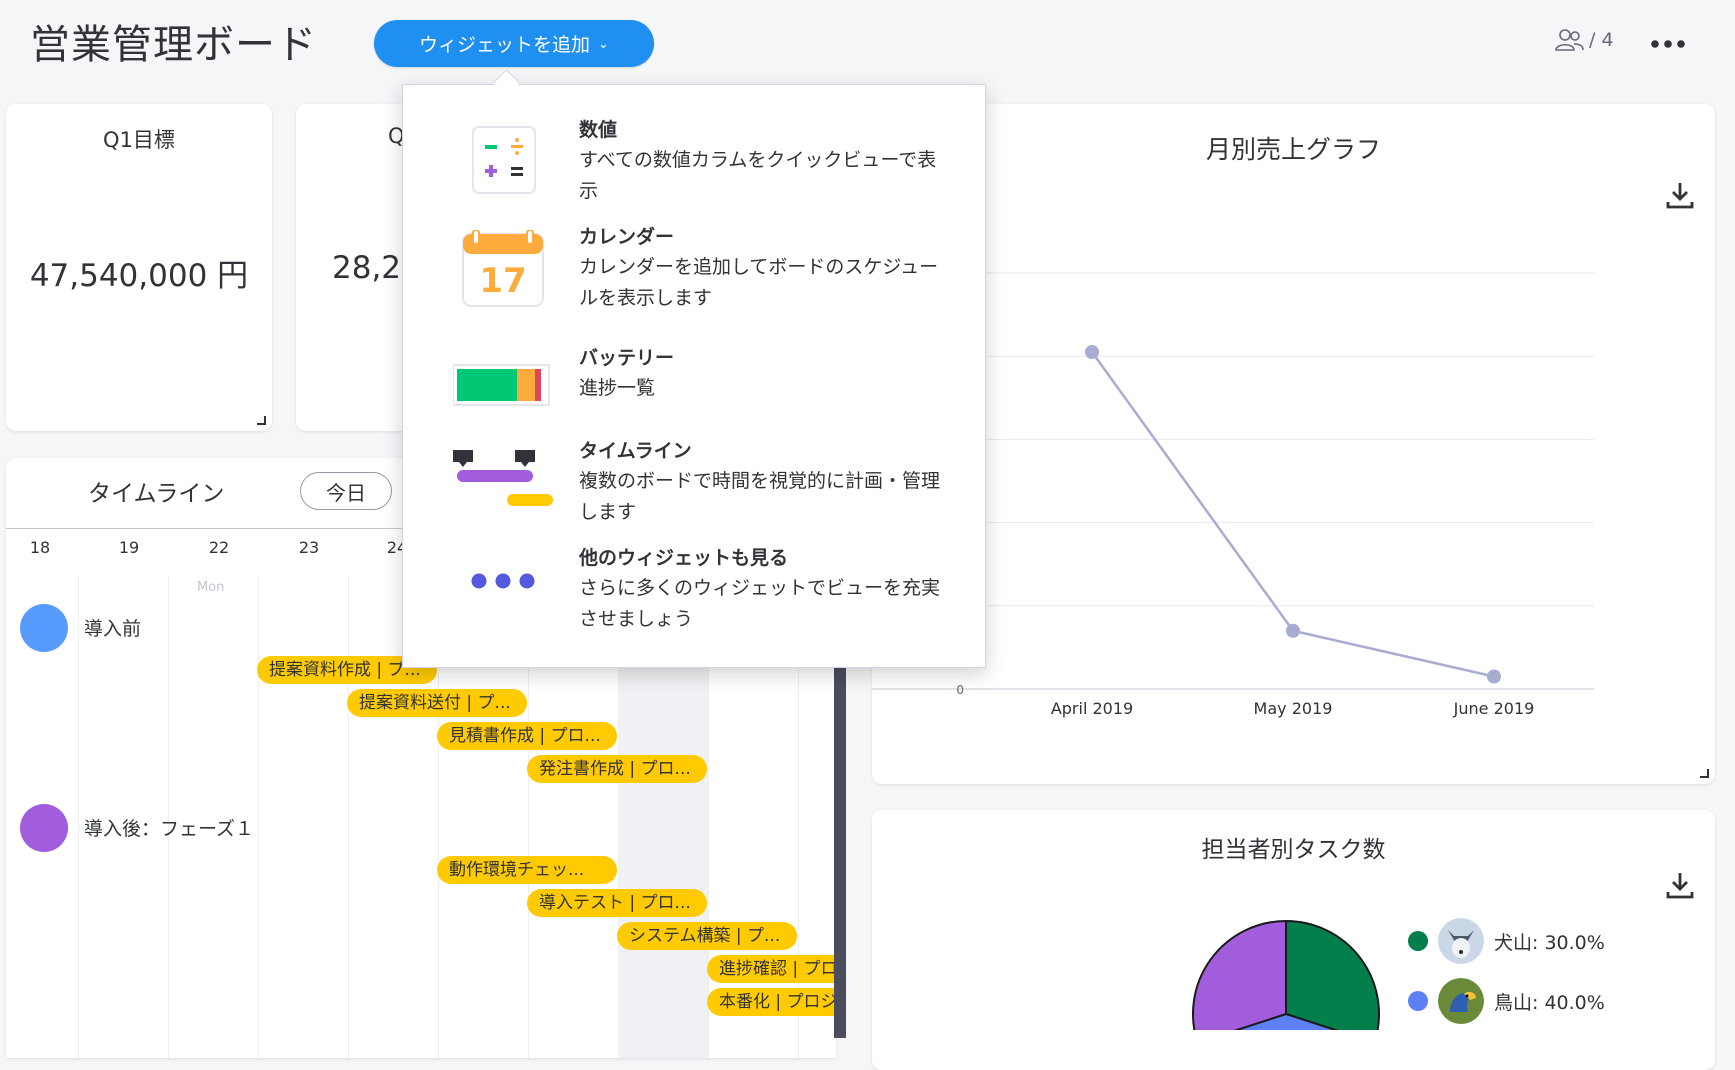  I want to click on dog-avatar-icon, so click(1461, 941).